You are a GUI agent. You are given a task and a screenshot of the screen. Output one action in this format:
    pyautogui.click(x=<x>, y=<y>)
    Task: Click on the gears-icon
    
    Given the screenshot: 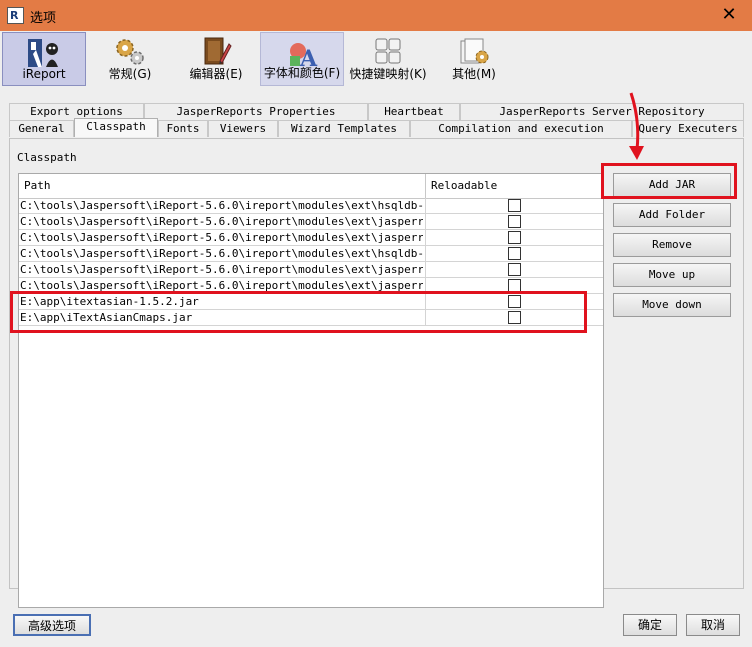 What is the action you would take?
    pyautogui.click(x=130, y=52)
    